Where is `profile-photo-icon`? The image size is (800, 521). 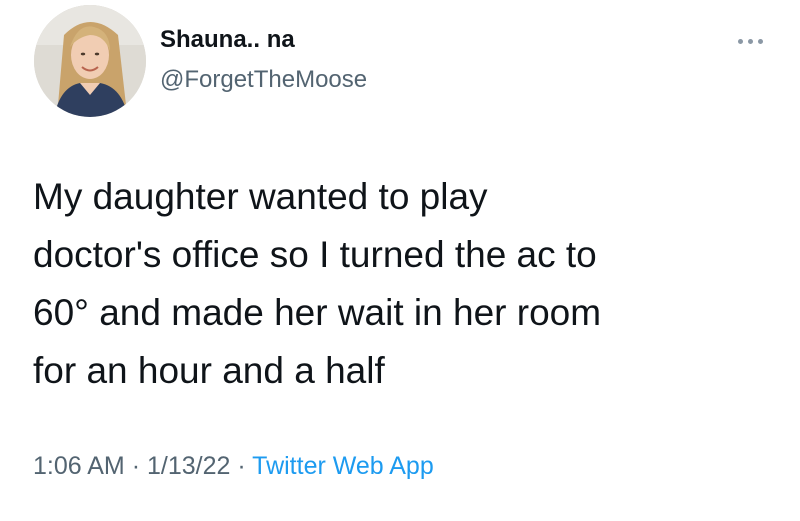 profile-photo-icon is located at coordinates (90, 61).